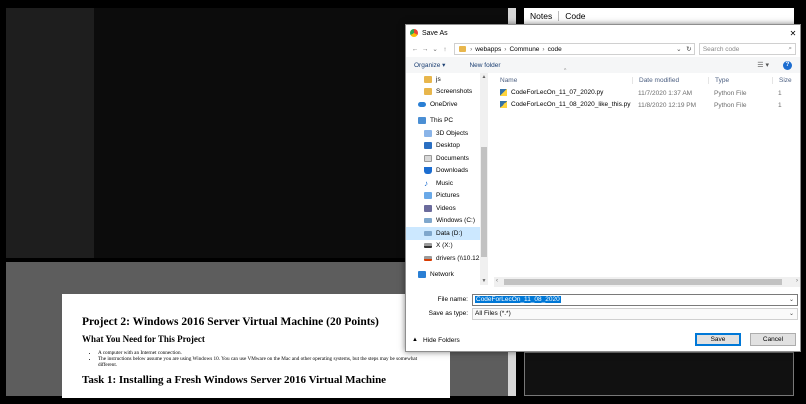  I want to click on file-name: CodeForLecOn_11_08_2020_like_this.py, so click(571, 105).